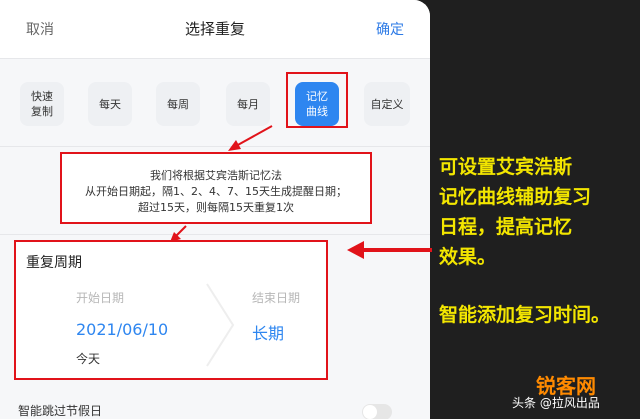  I want to click on start-date-label: 开始日期, so click(100, 298).